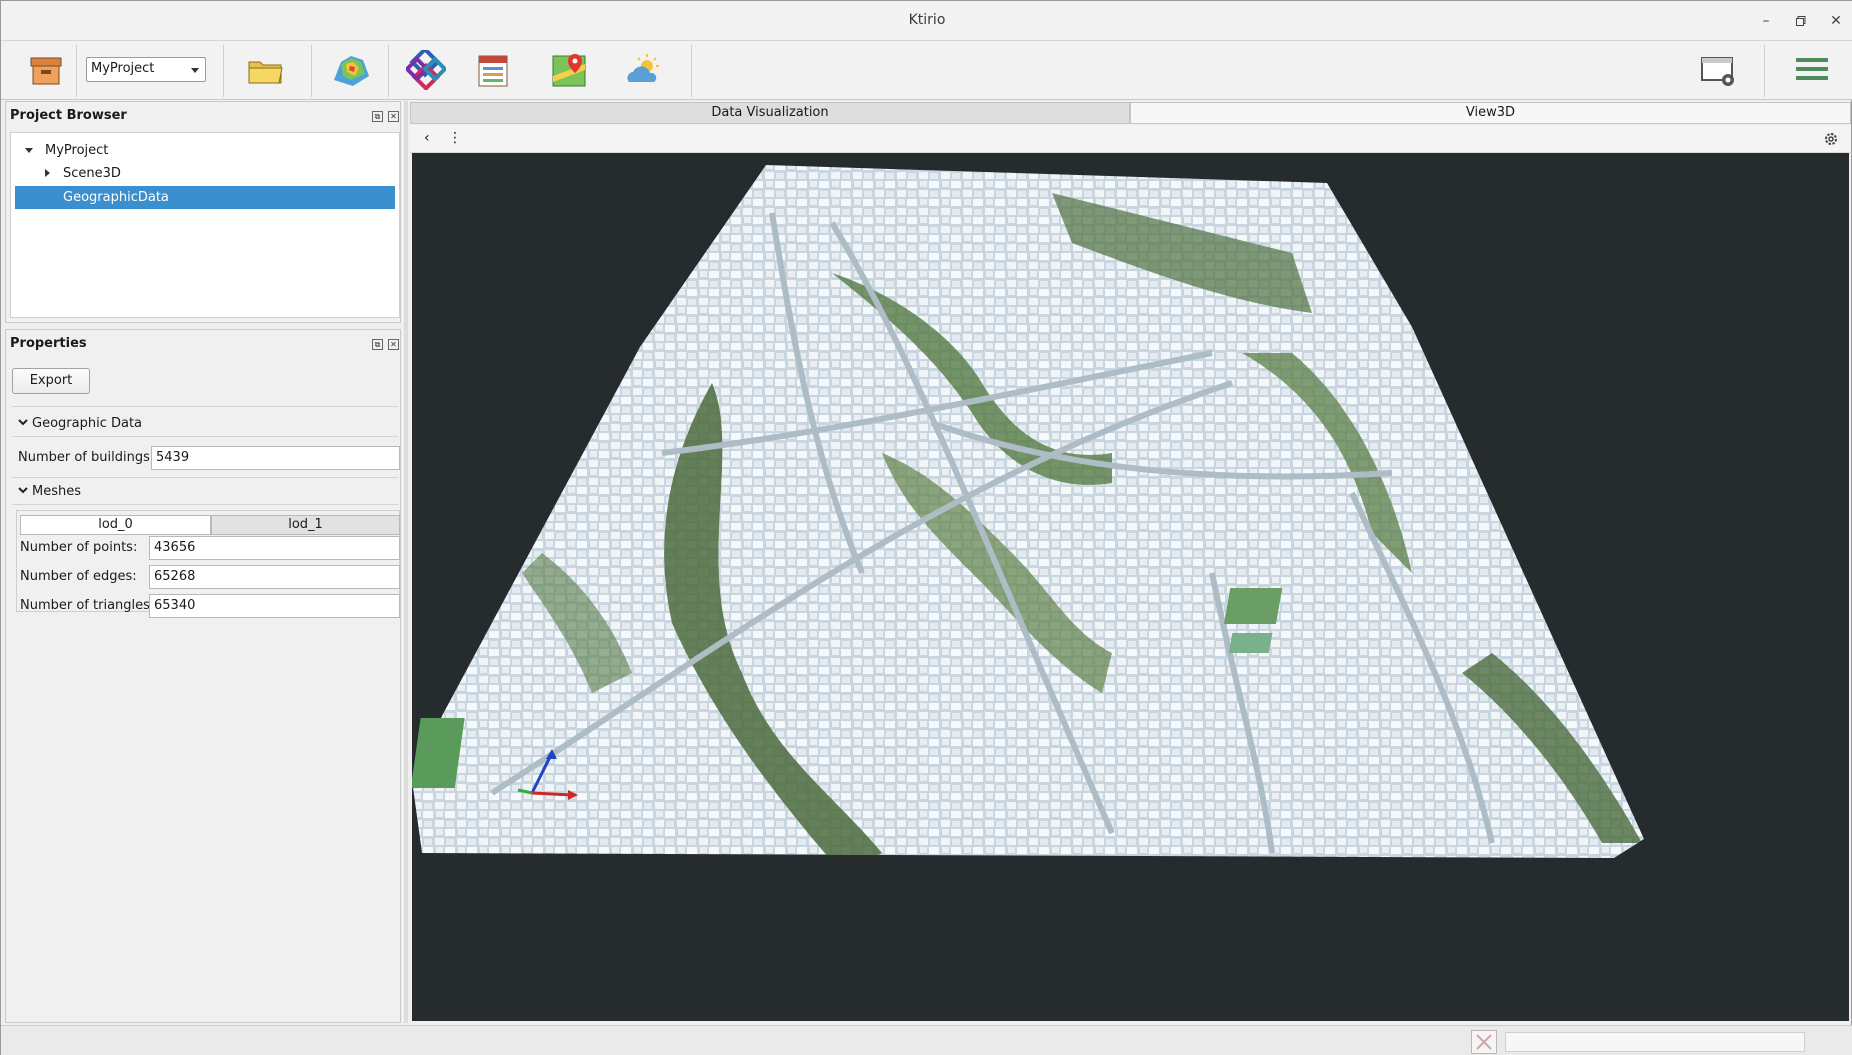  I want to click on minimize-icon: –, so click(1766, 21).